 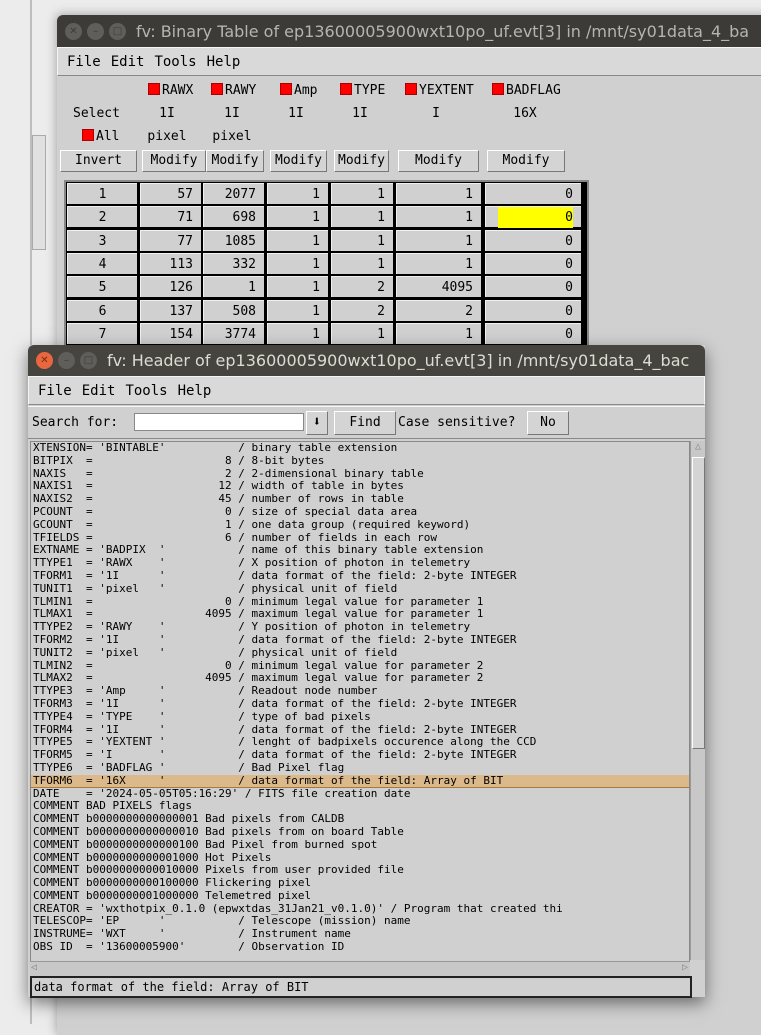 What do you see at coordinates (233, 333) in the screenshot?
I see `table-cell: 3774` at bounding box center [233, 333].